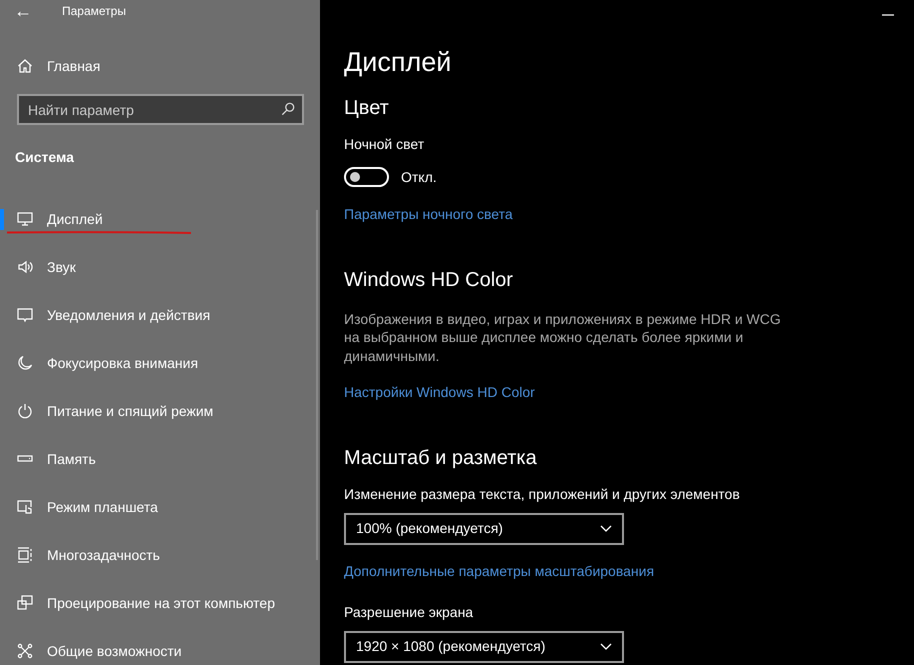 The image size is (914, 665). Describe the element at coordinates (44, 156) in the screenshot. I see `section-heading: Система` at that location.